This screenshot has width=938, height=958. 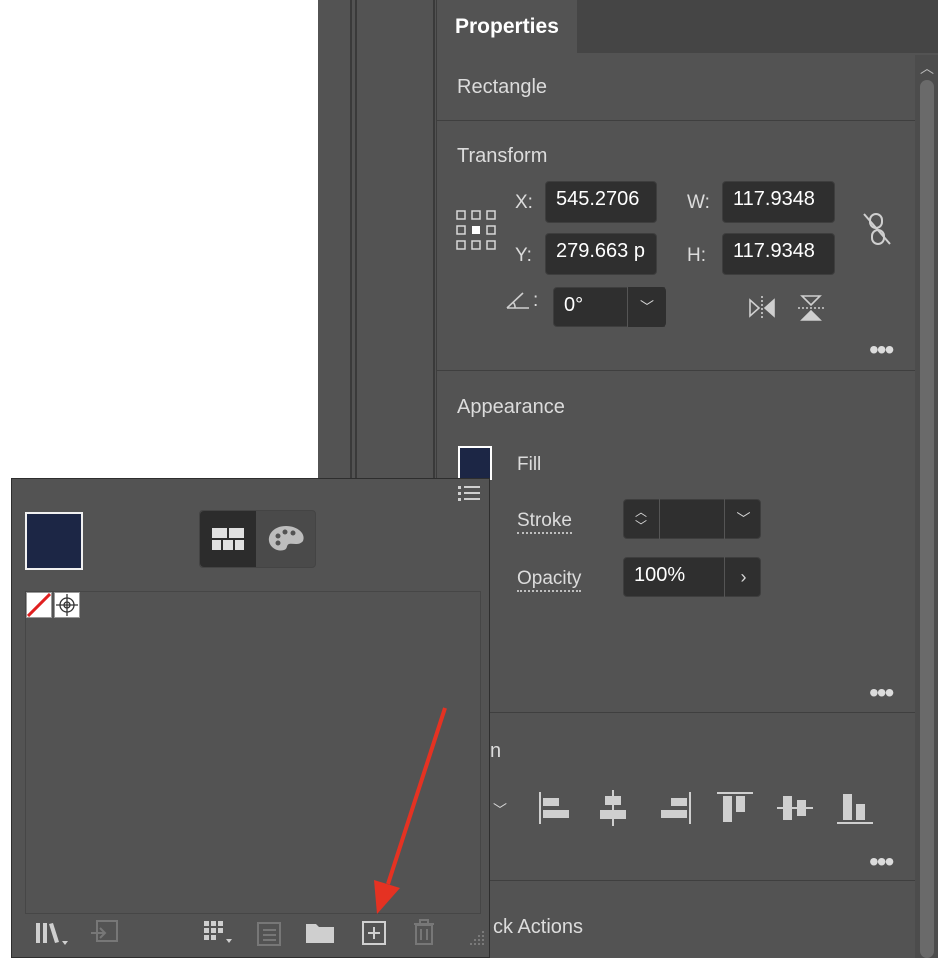 What do you see at coordinates (476, 232) in the screenshot?
I see `reference-point-icon` at bounding box center [476, 232].